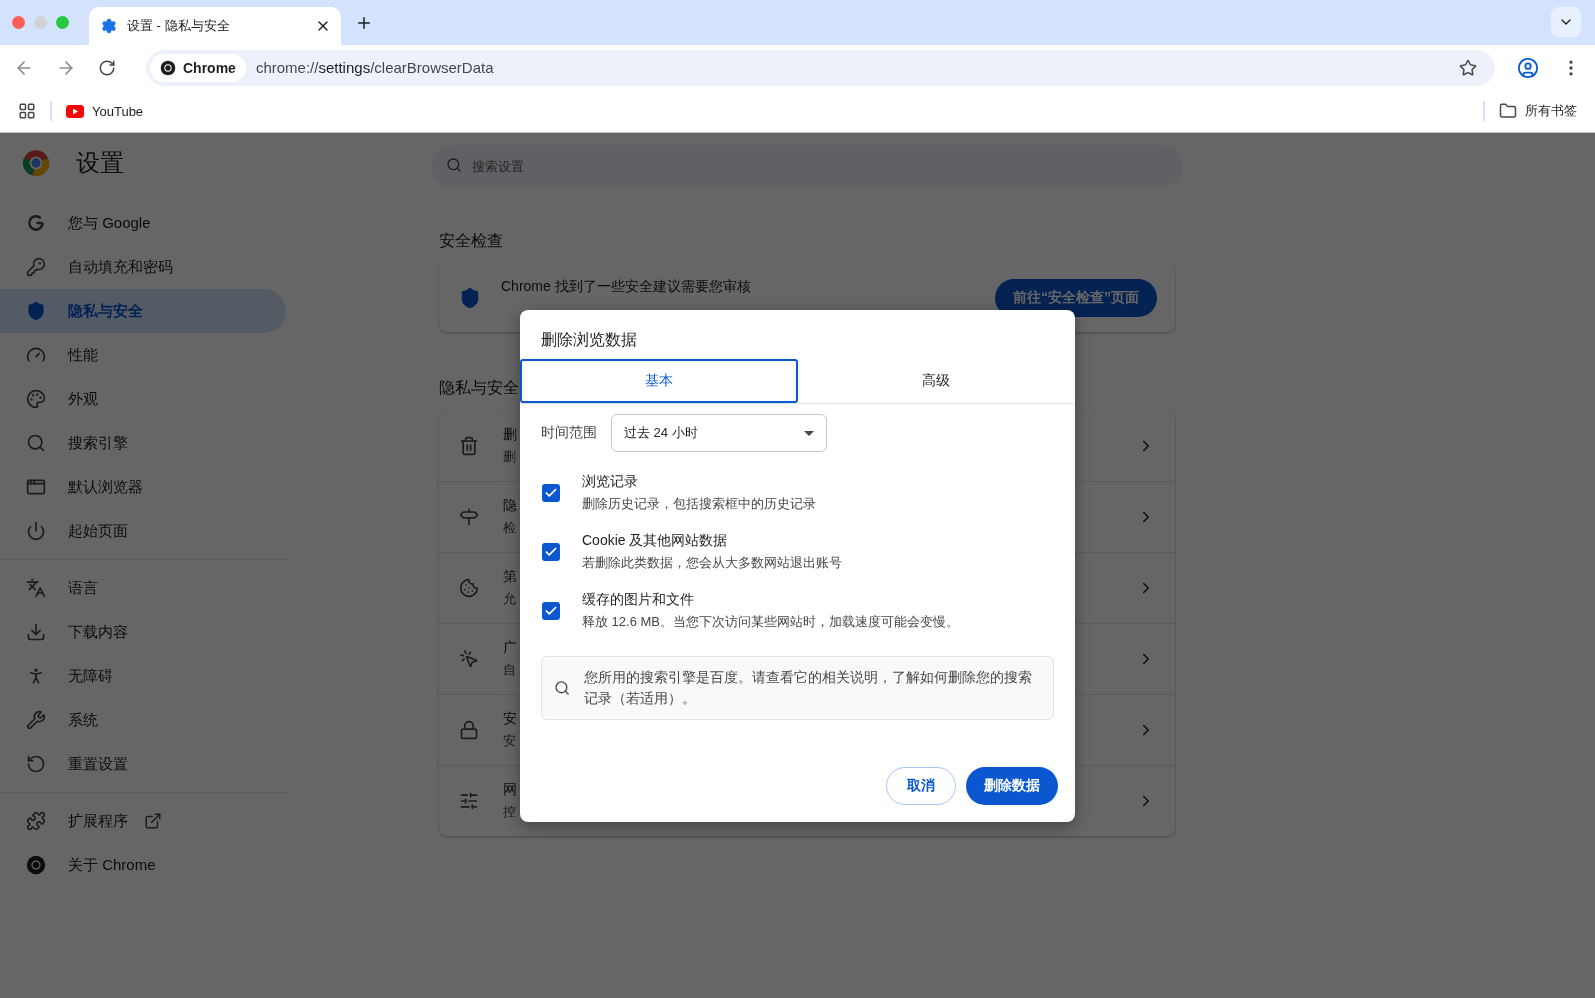  I want to click on row-title: 隐, so click(510, 506).